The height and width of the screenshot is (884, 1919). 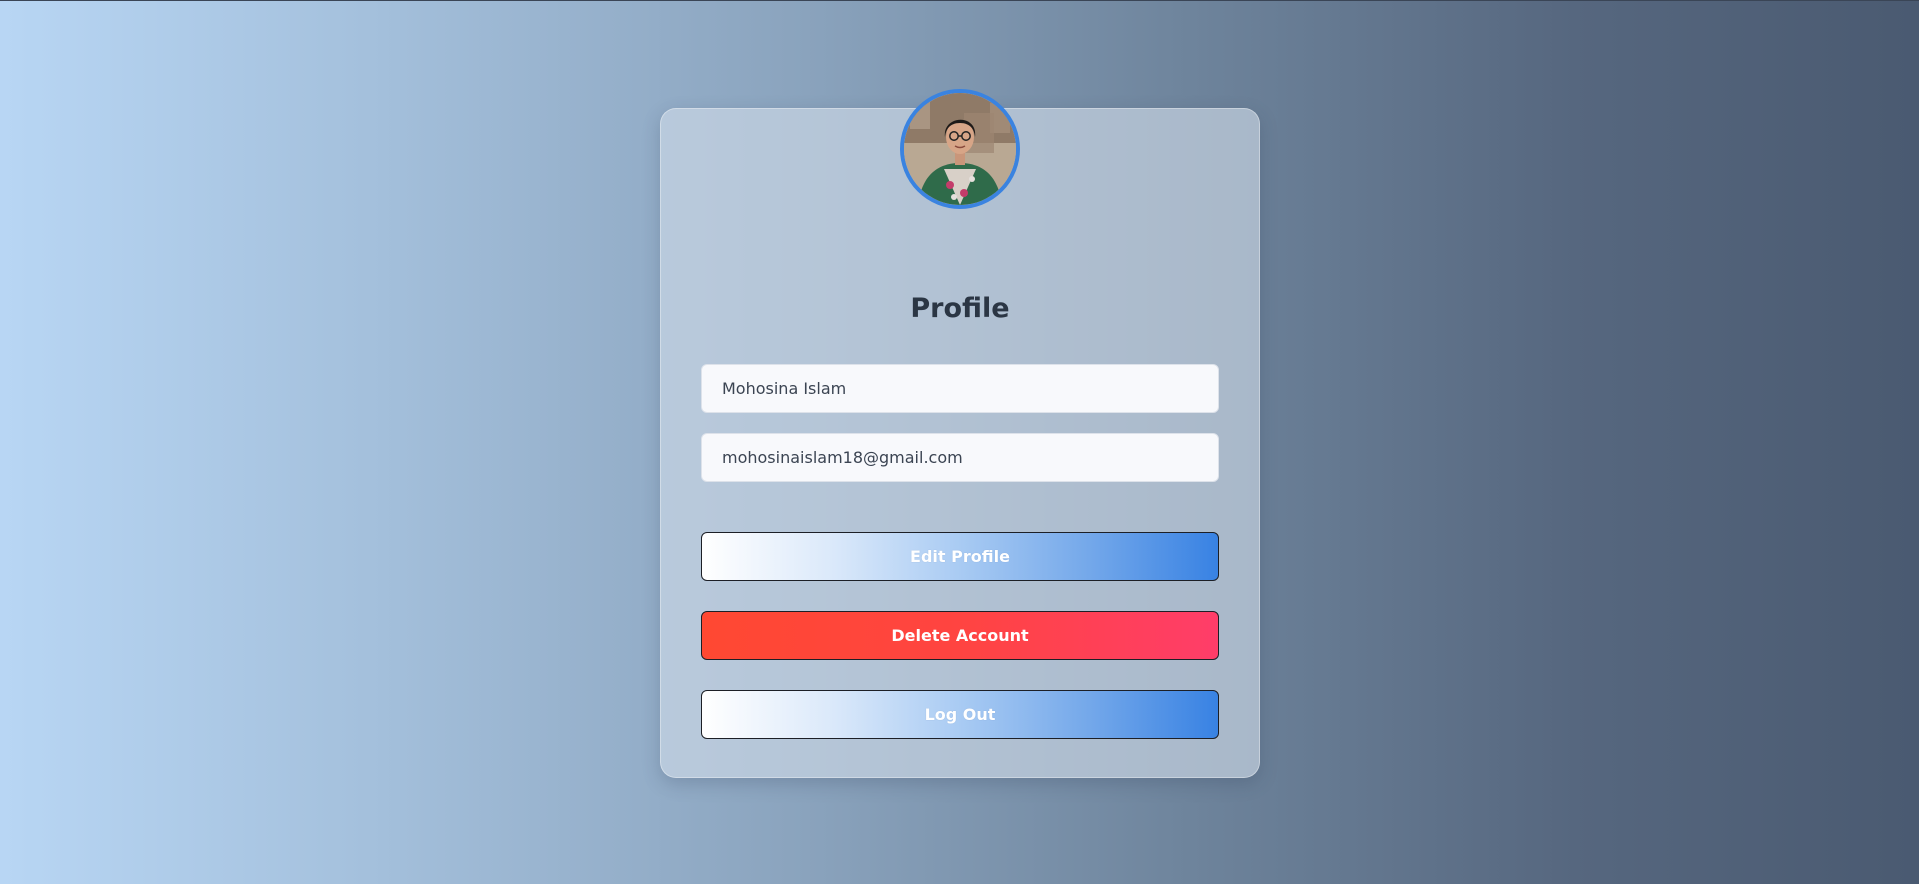 What do you see at coordinates (960, 308) in the screenshot?
I see `page-title: Profile` at bounding box center [960, 308].